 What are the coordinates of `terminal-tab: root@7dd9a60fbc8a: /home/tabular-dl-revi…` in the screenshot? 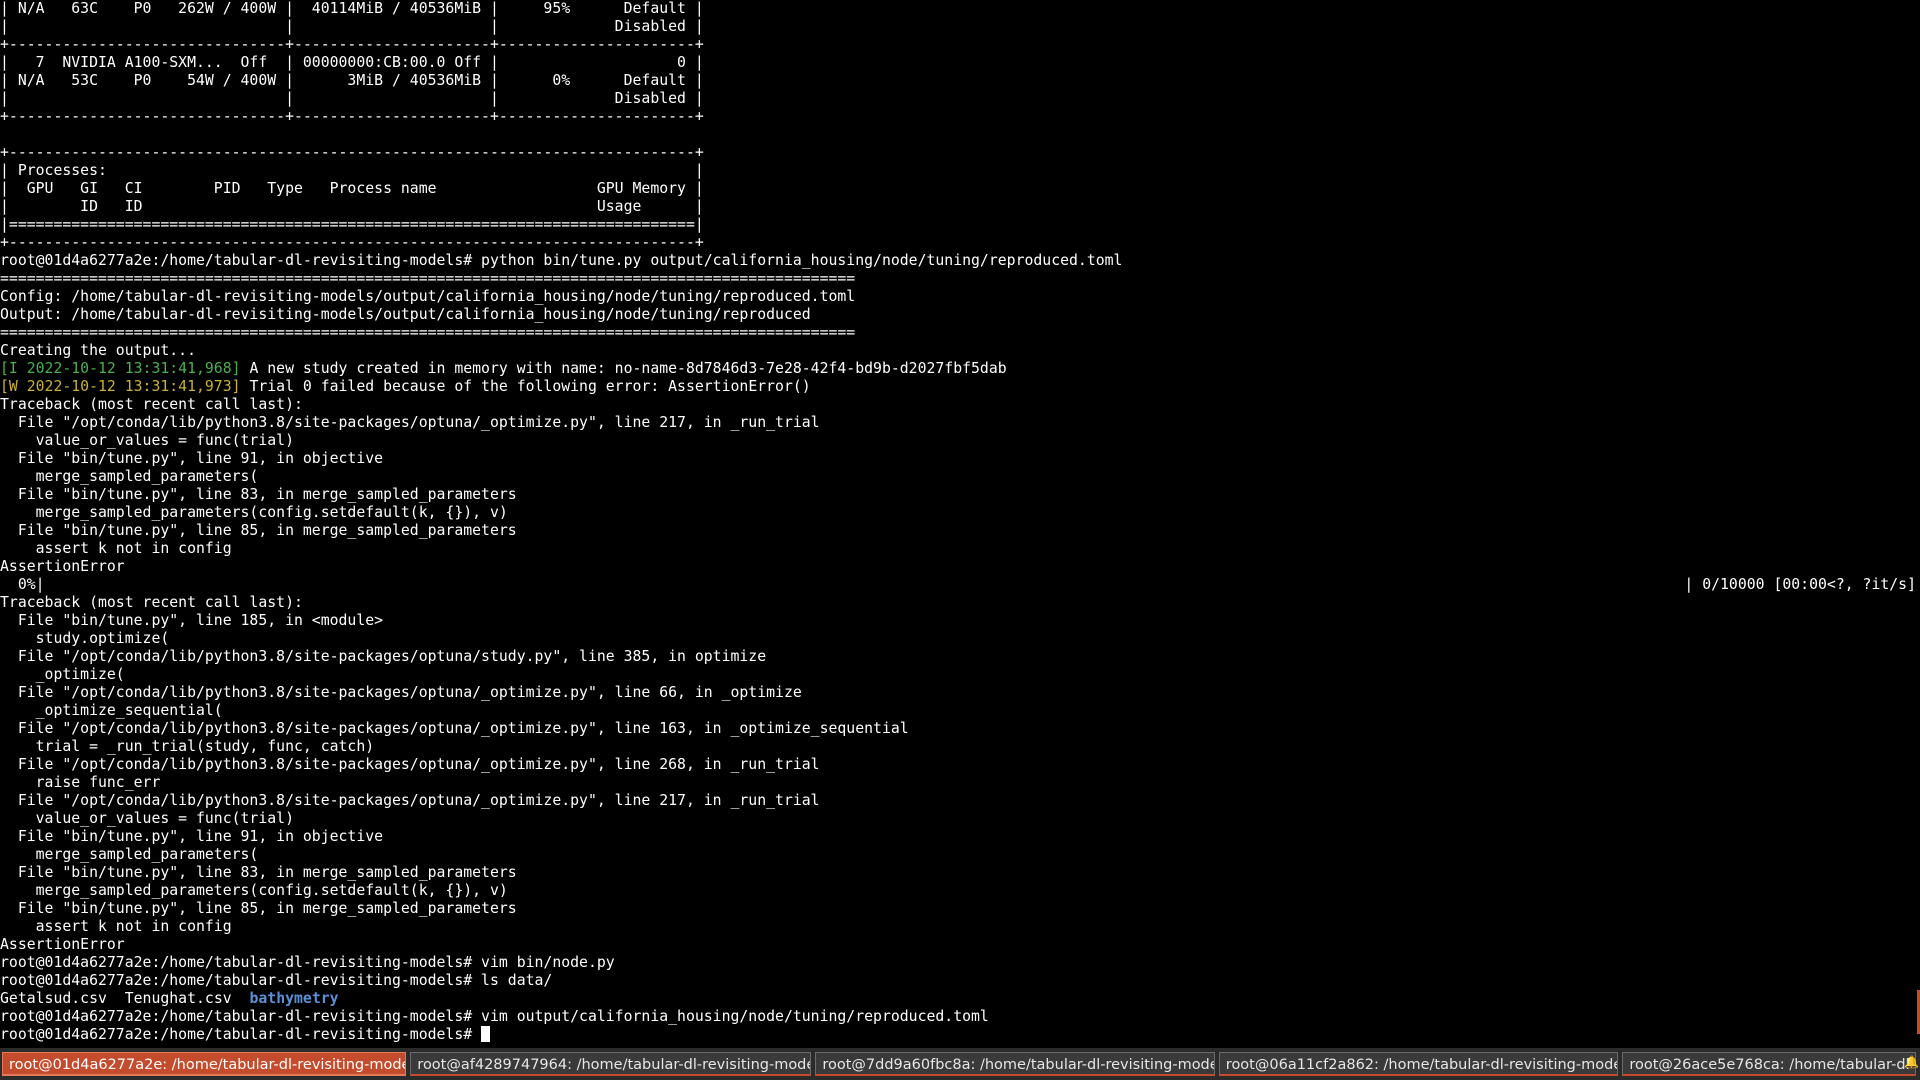 It's located at (1015, 1064).